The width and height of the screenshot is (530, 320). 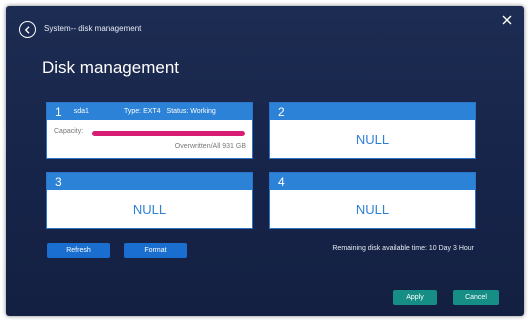 What do you see at coordinates (210, 146) in the screenshot?
I see `capacity-size: Overwritten/All 931 GB` at bounding box center [210, 146].